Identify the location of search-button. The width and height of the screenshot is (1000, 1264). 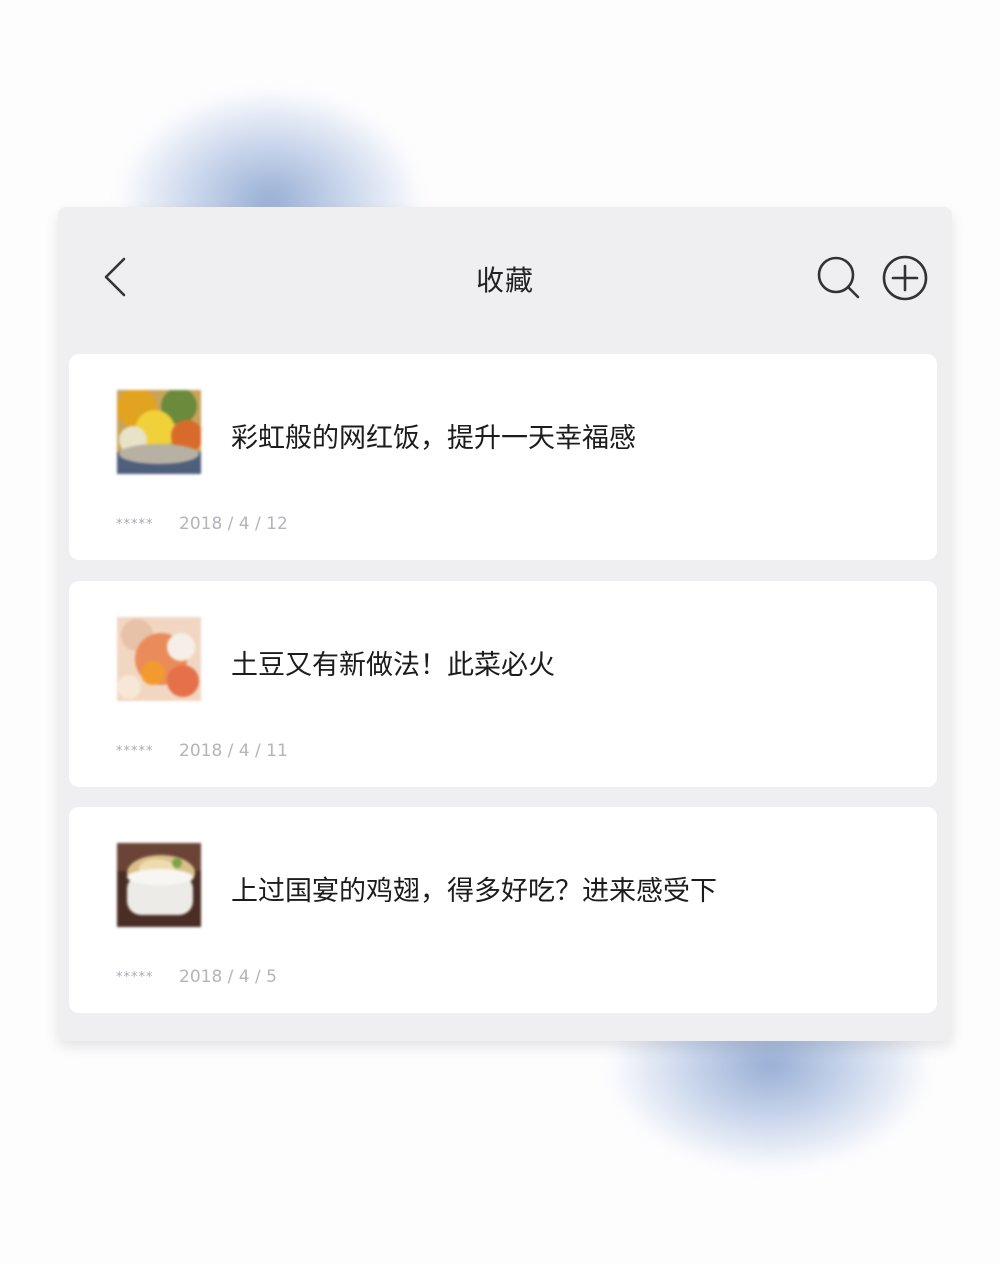
(839, 278).